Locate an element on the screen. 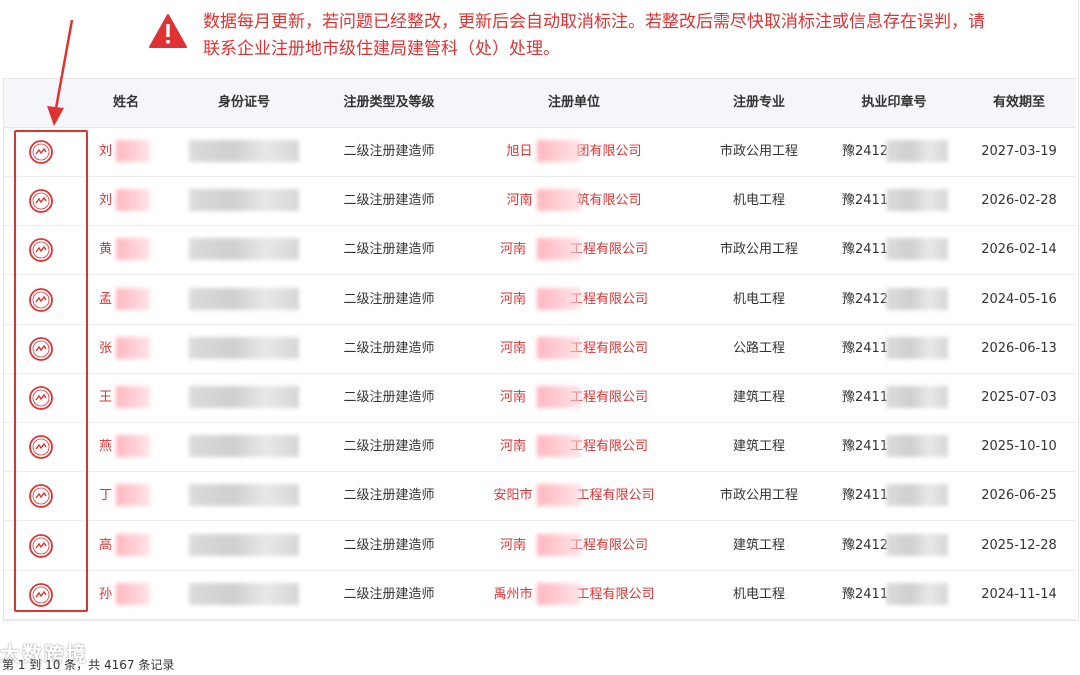  cell-expiry: 2026-02-14 is located at coordinates (1019, 250).